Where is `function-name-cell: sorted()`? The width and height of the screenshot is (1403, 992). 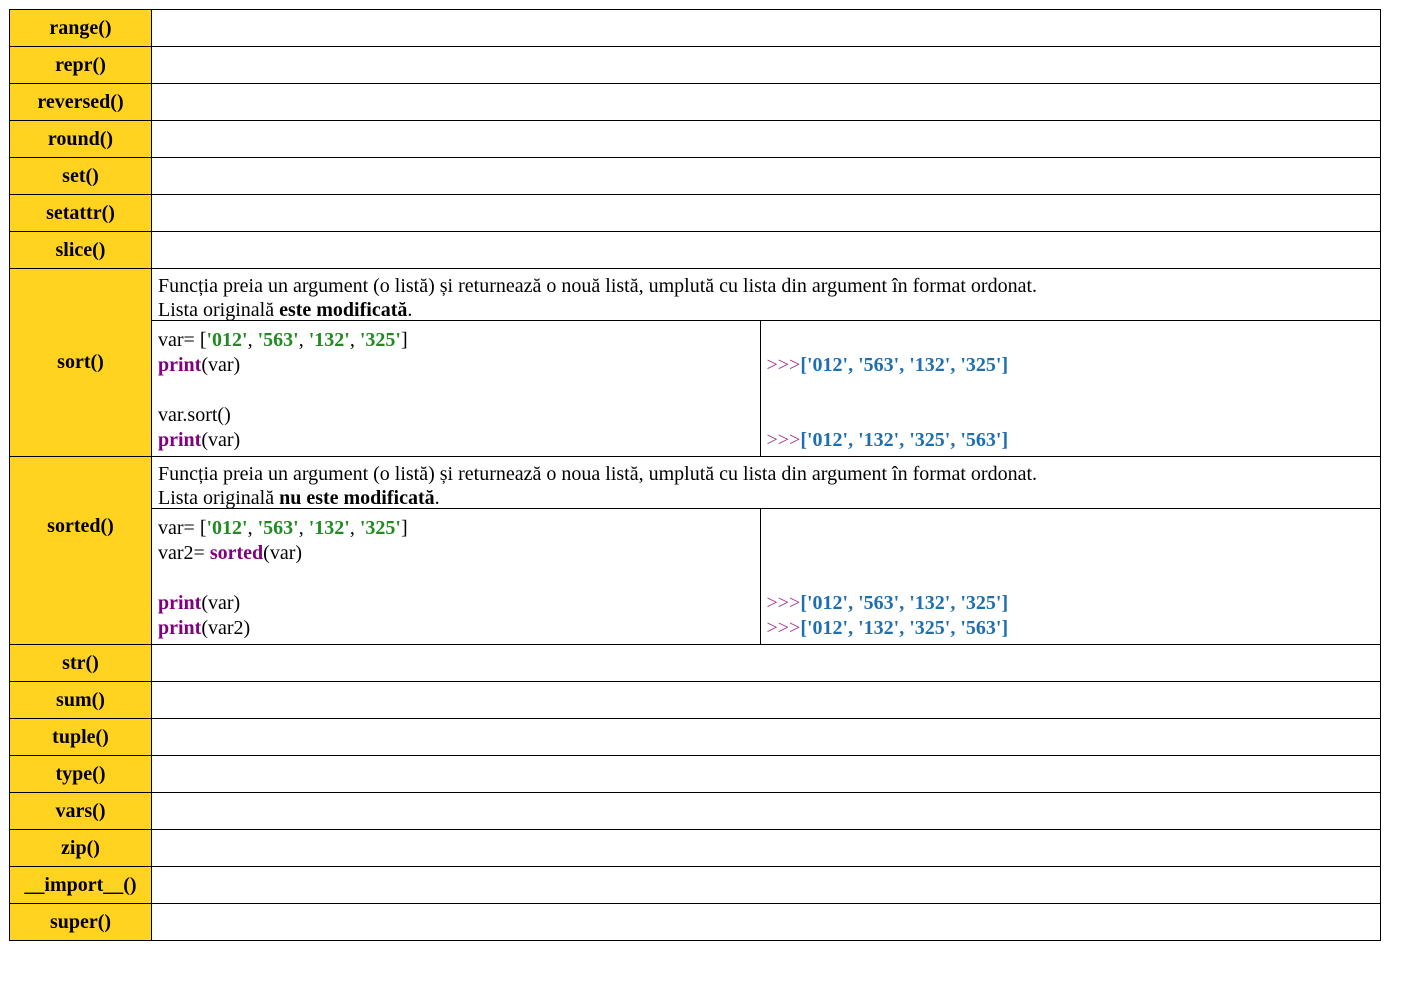 function-name-cell: sorted() is located at coordinates (80, 550).